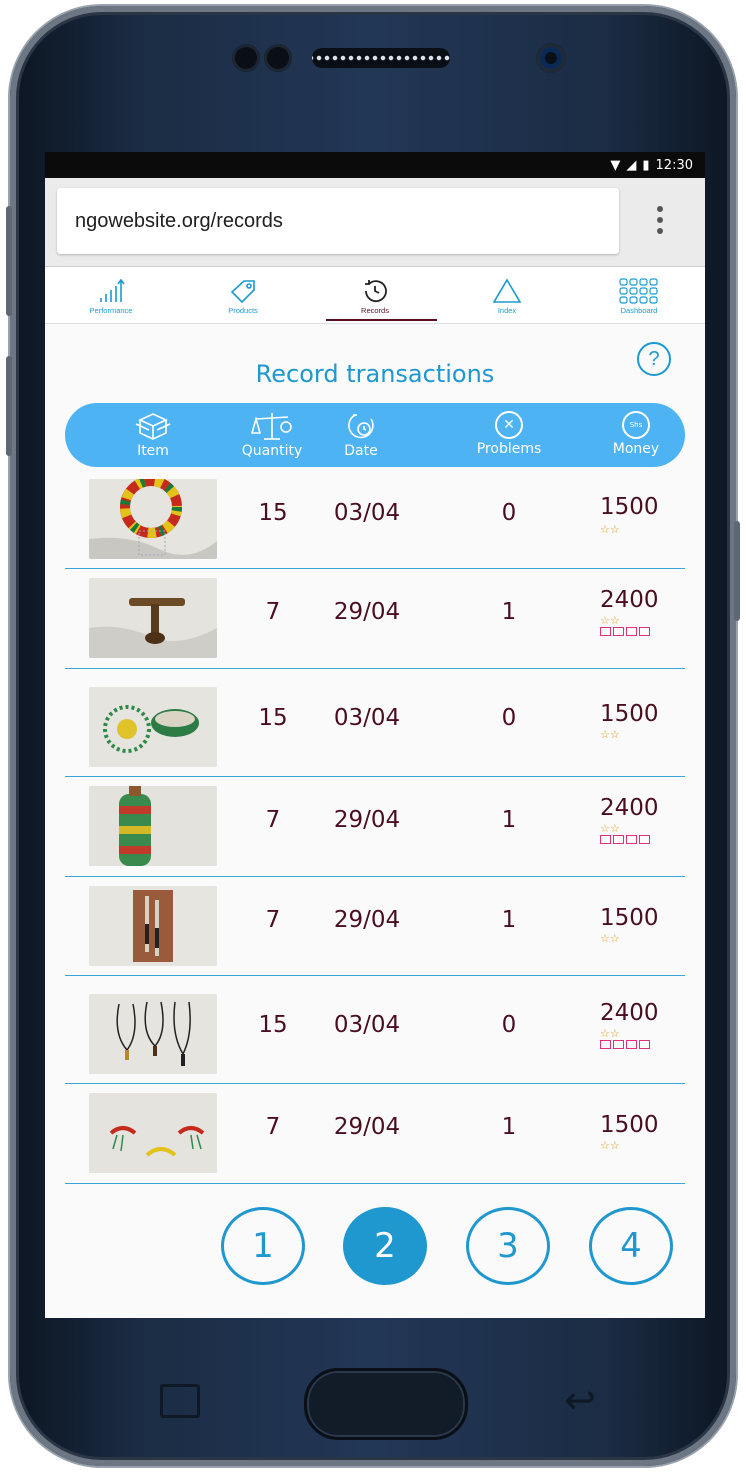 This screenshot has width=746, height=1473. What do you see at coordinates (153, 618) in the screenshot?
I see `product-image-headrest` at bounding box center [153, 618].